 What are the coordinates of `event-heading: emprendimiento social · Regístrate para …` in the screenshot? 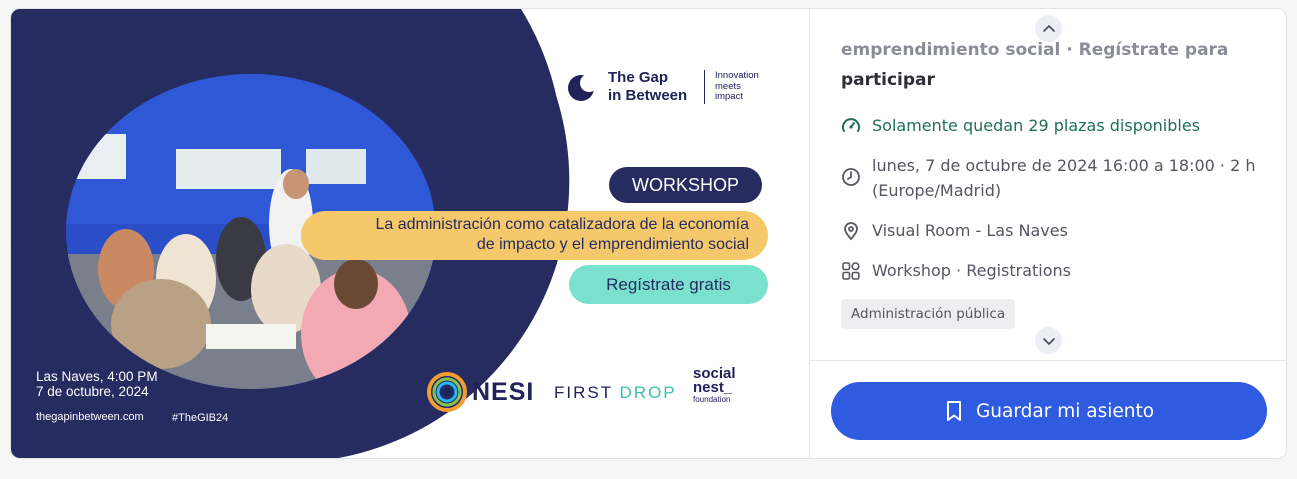 It's located at (1035, 65).